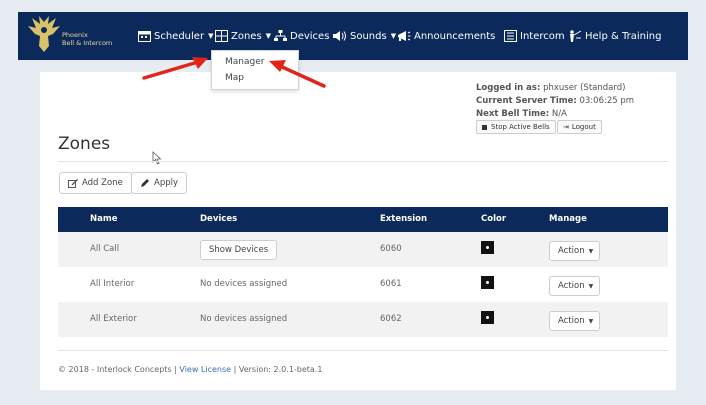 This screenshot has width=706, height=405. Describe the element at coordinates (310, 36) in the screenshot. I see `nav-devices-label: Devices` at that location.